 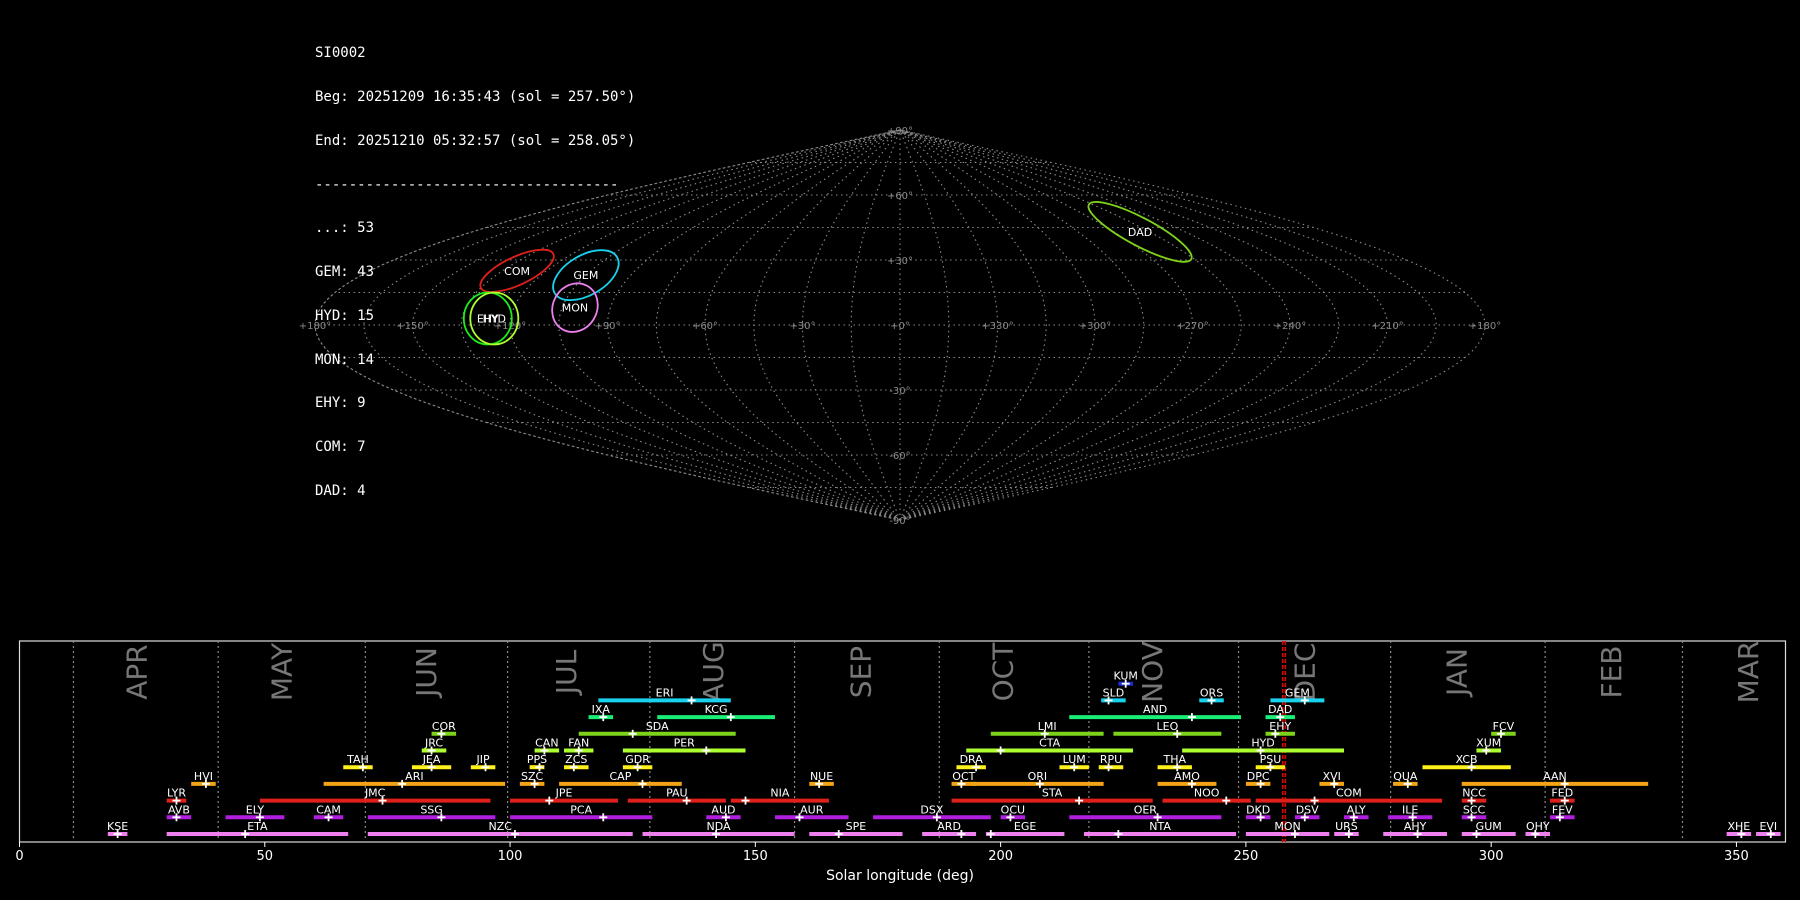 I want to click on shower-code-label: SZC, so click(x=532, y=776).